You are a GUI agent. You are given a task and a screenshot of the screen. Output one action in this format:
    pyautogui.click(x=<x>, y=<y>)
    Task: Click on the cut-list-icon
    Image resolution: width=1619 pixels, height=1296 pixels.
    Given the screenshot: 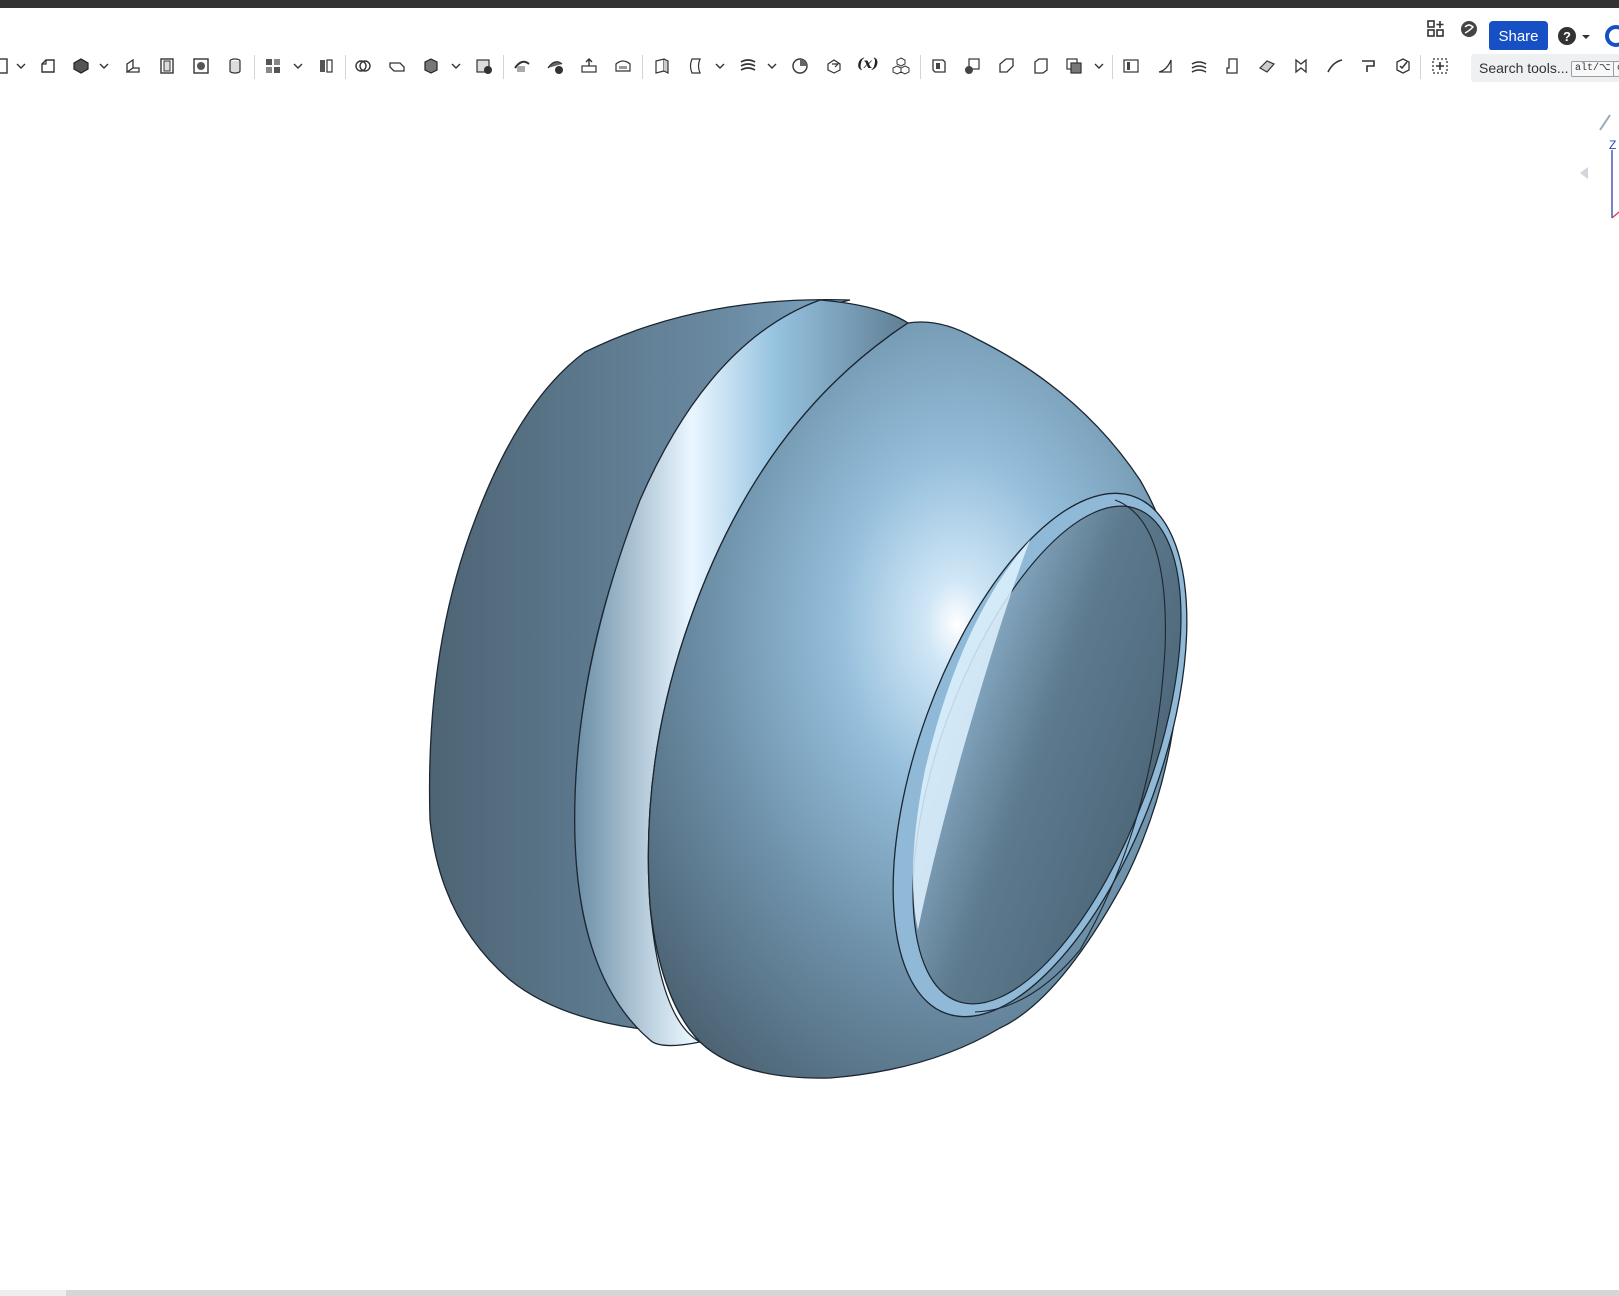 What is the action you would take?
    pyautogui.click(x=1199, y=66)
    